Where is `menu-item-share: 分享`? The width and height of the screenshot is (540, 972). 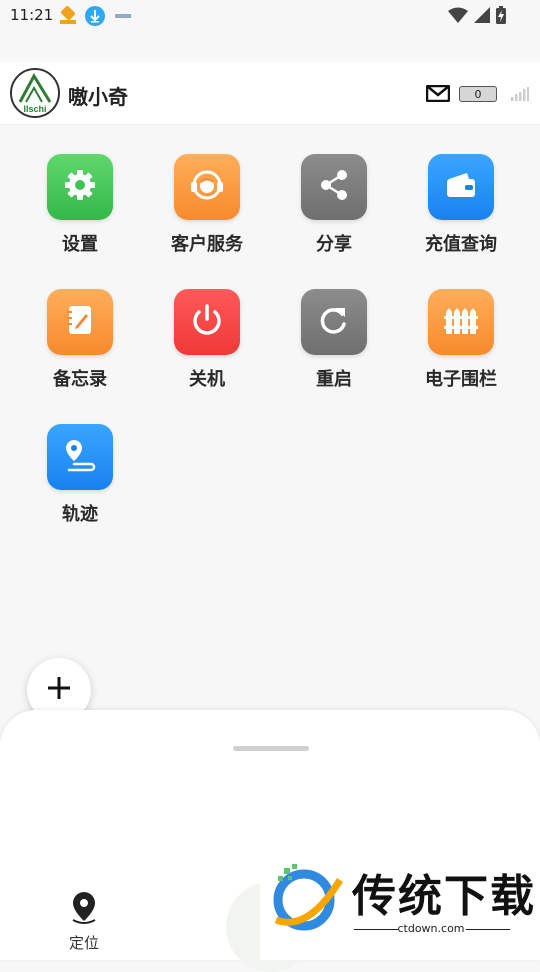
menu-item-share: 分享 is located at coordinates (334, 191).